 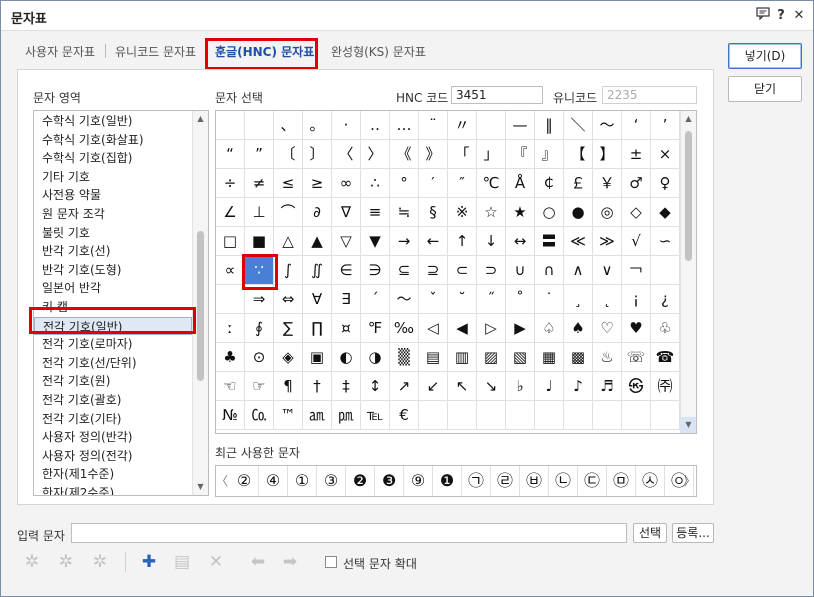 I want to click on char-cell: ±, so click(x=636, y=154).